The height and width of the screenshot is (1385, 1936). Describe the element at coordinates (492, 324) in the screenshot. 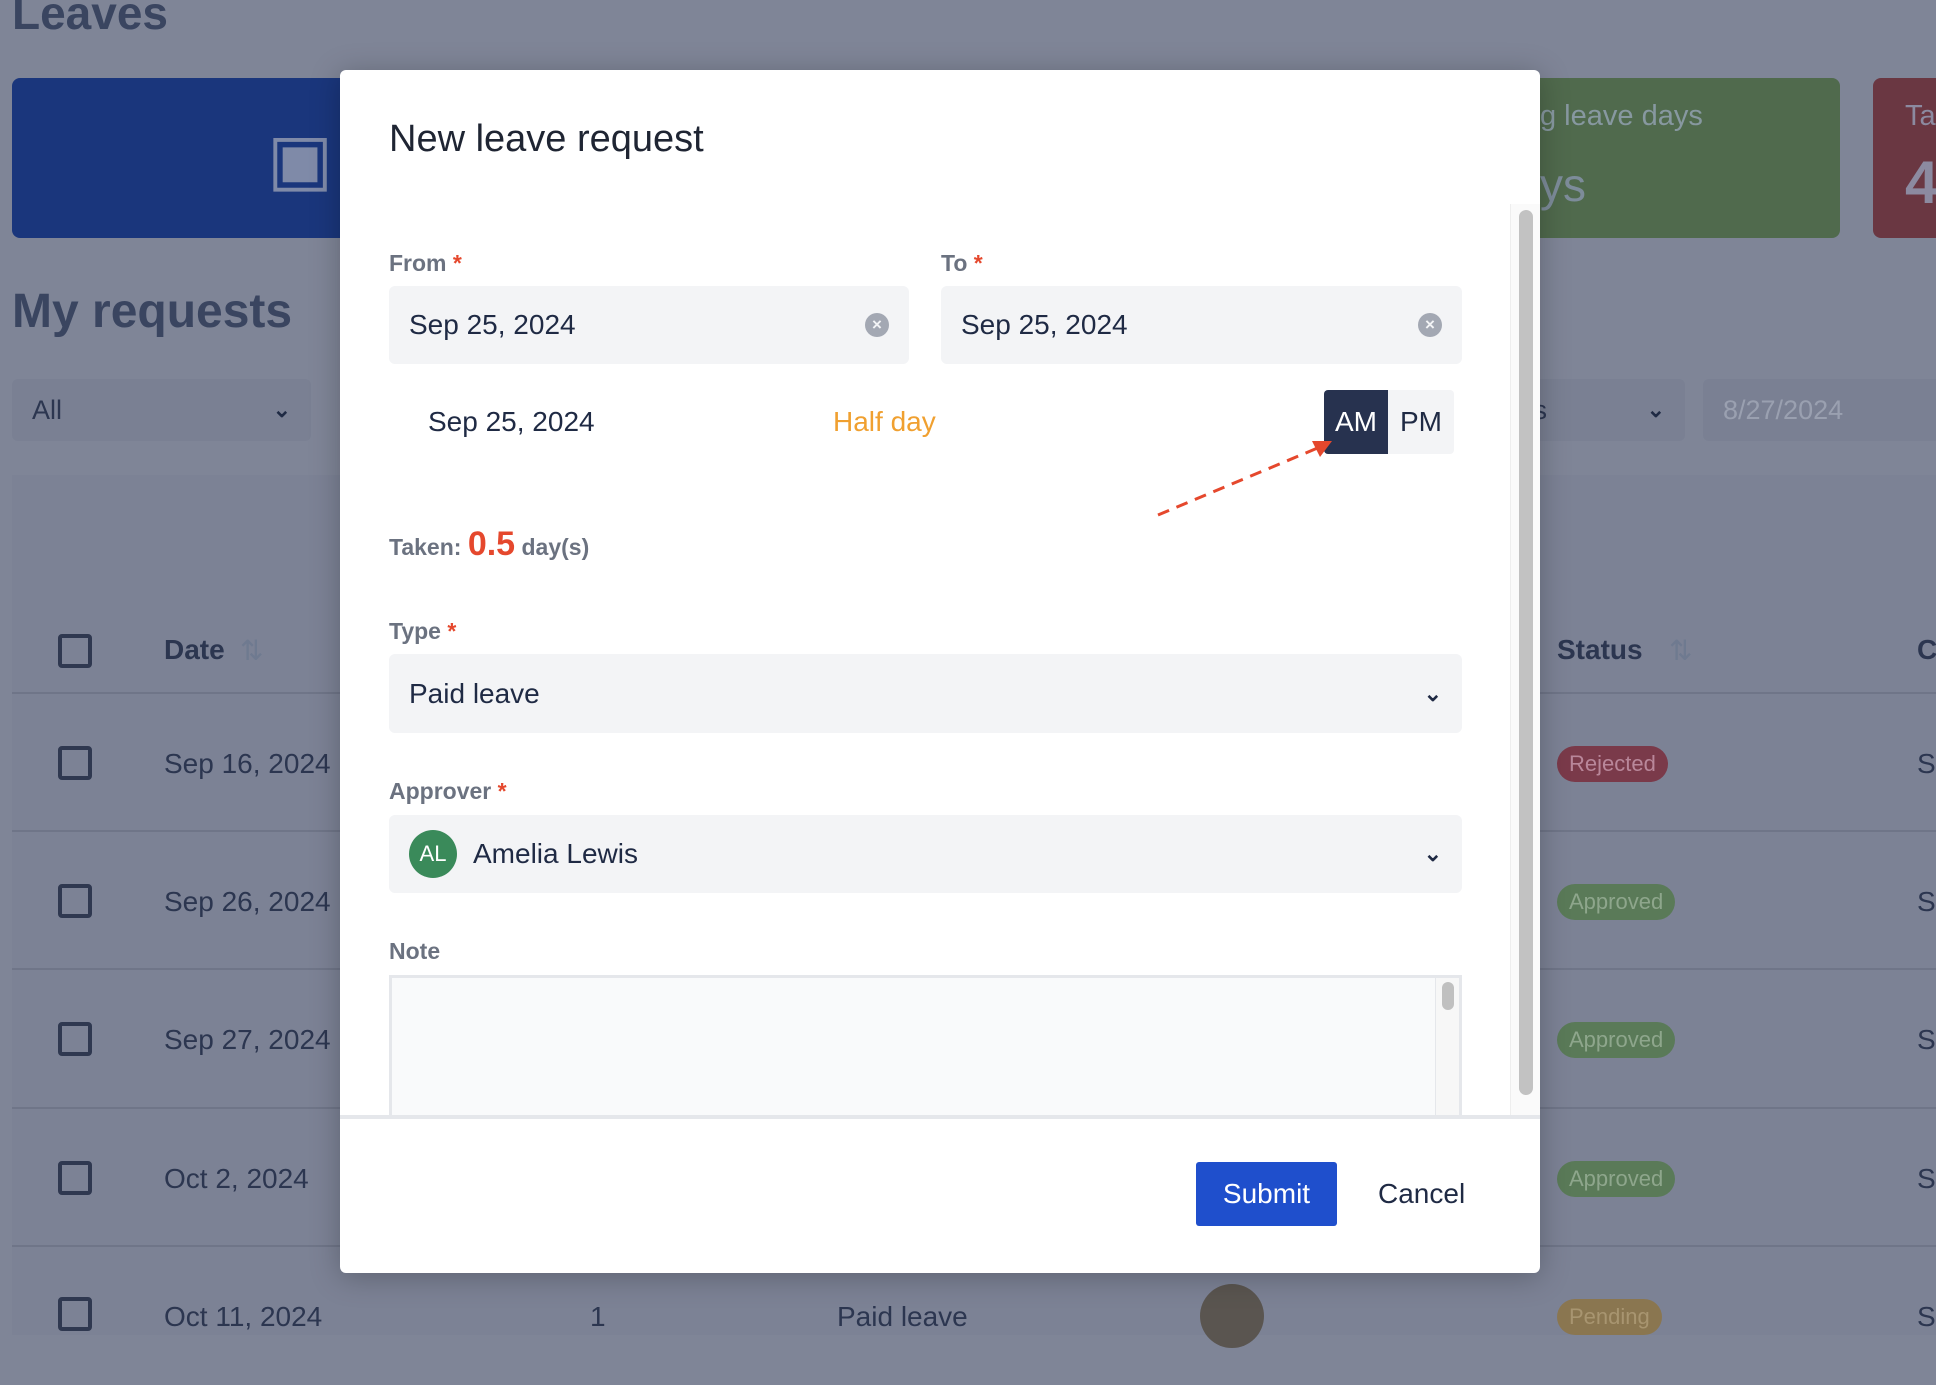

I see `from-date-value: Sep 25, 2024` at that location.